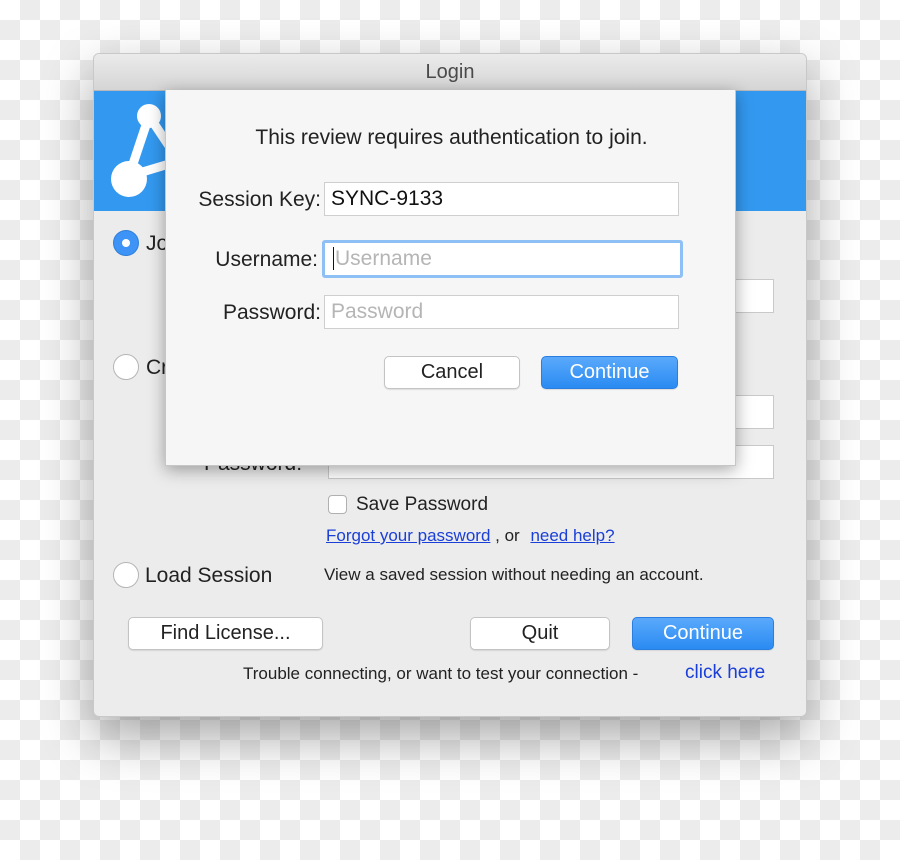 This screenshot has width=900, height=860. Describe the element at coordinates (501, 312) in the screenshot. I see `password-field-sheet: Password` at that location.